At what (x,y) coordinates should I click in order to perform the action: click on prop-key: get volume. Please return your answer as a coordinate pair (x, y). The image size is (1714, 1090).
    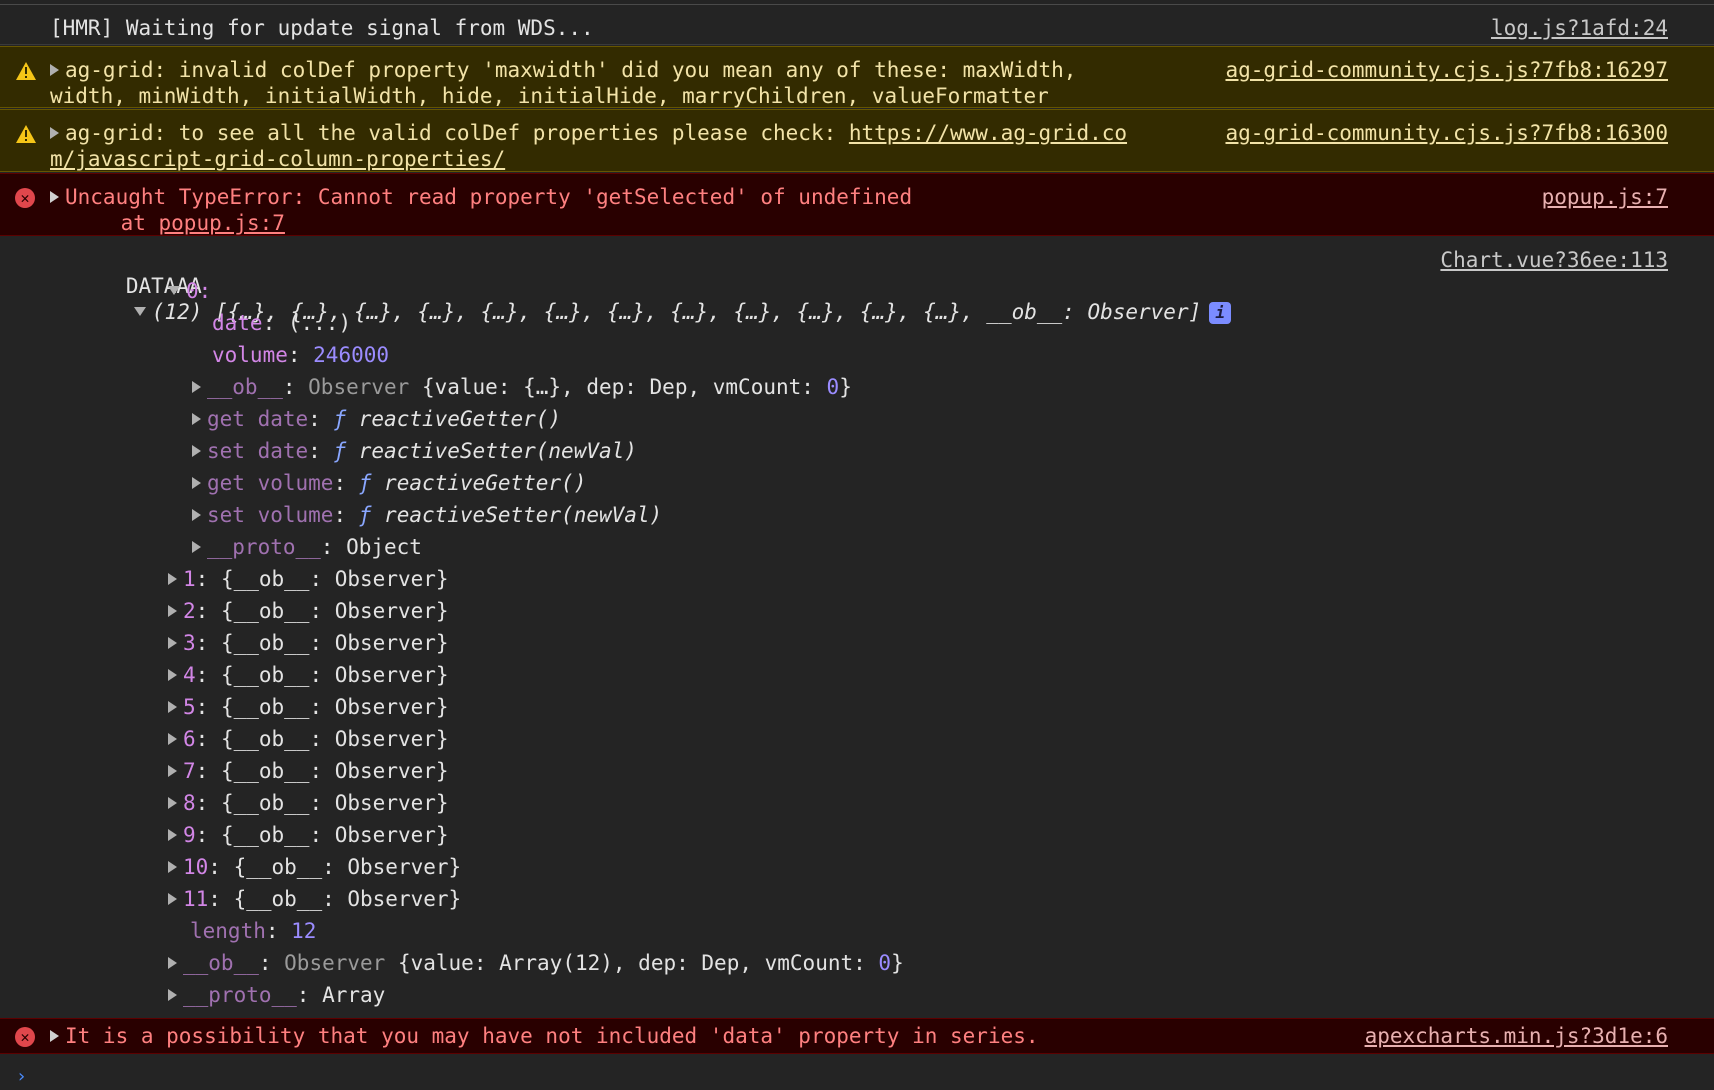
    Looking at the image, I should click on (270, 483).